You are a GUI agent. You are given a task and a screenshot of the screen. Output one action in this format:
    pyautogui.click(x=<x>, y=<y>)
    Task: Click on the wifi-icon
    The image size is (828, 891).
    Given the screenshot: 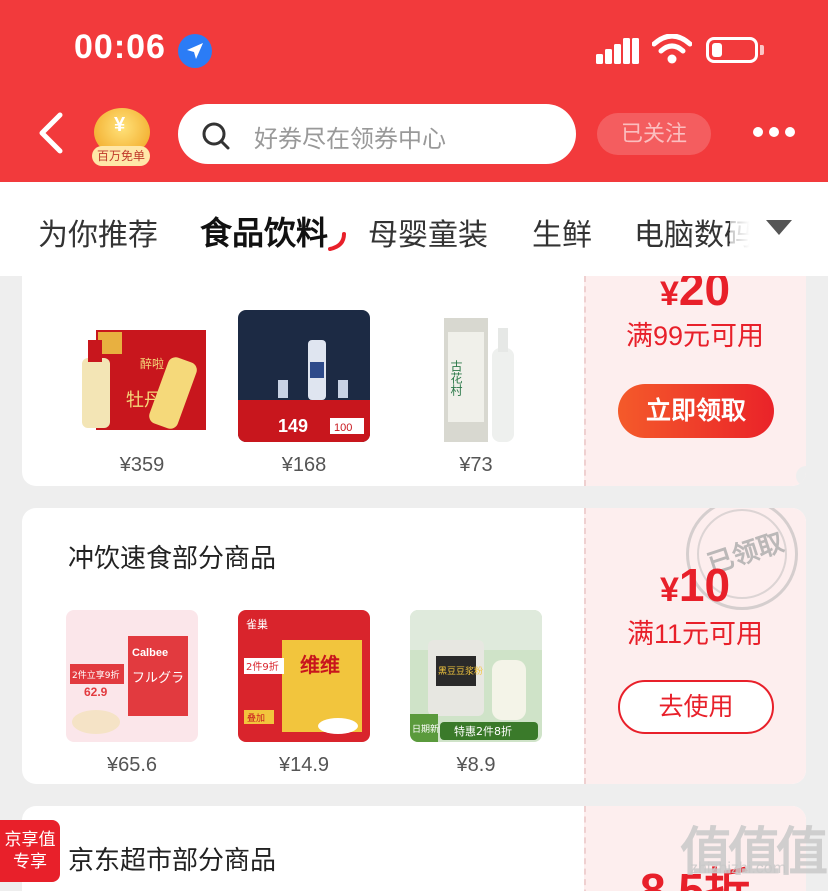 What is the action you would take?
    pyautogui.click(x=672, y=49)
    